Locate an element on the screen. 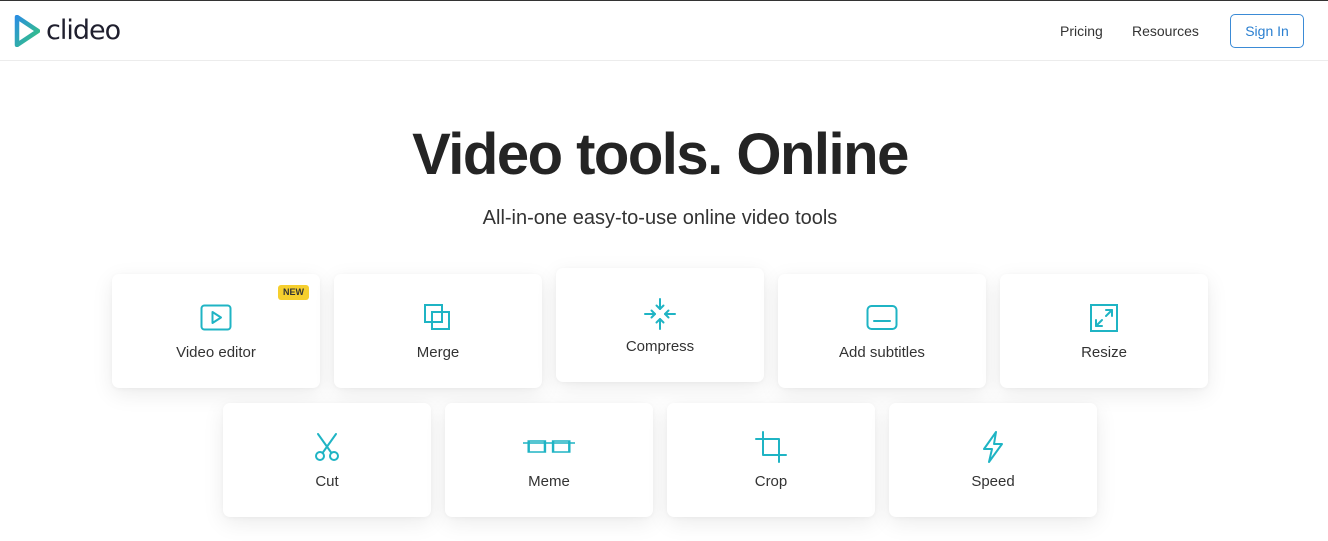 The width and height of the screenshot is (1328, 541). tool-label: Cut is located at coordinates (327, 481).